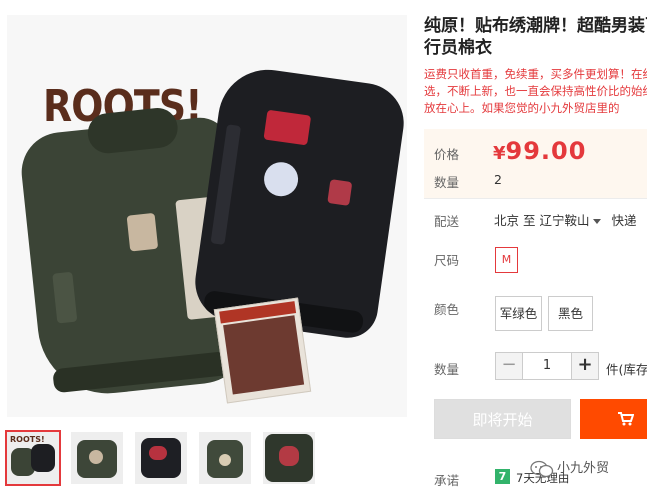  I want to click on price-number: 99.00, so click(546, 151).